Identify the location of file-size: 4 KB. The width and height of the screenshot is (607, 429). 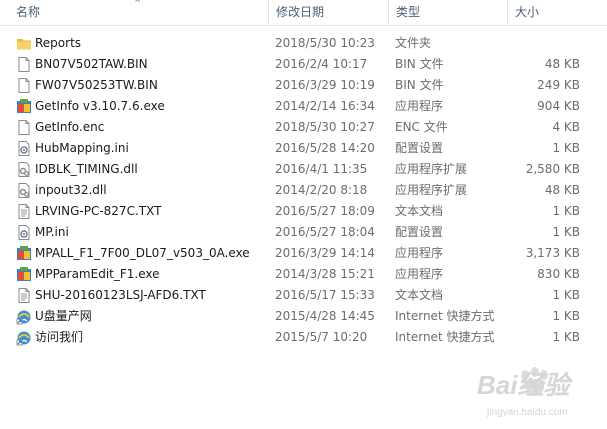
(566, 127).